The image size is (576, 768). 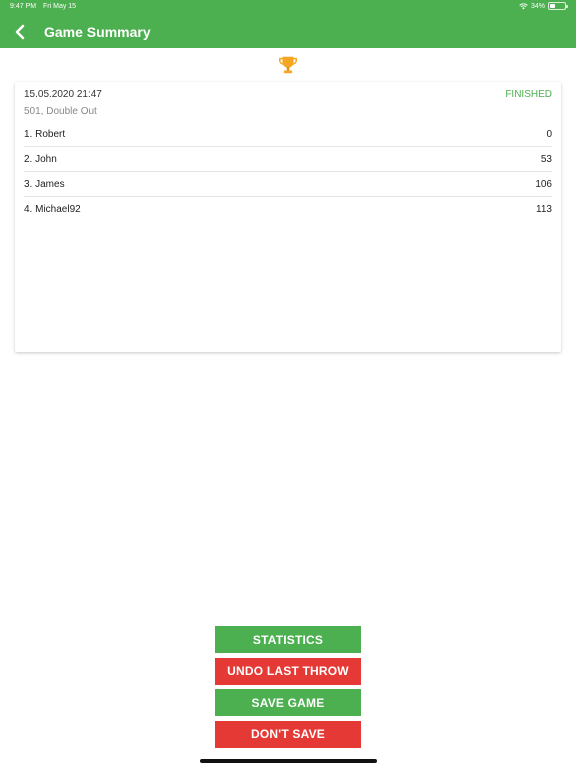 What do you see at coordinates (44, 184) in the screenshot?
I see `player-name: 3. James` at bounding box center [44, 184].